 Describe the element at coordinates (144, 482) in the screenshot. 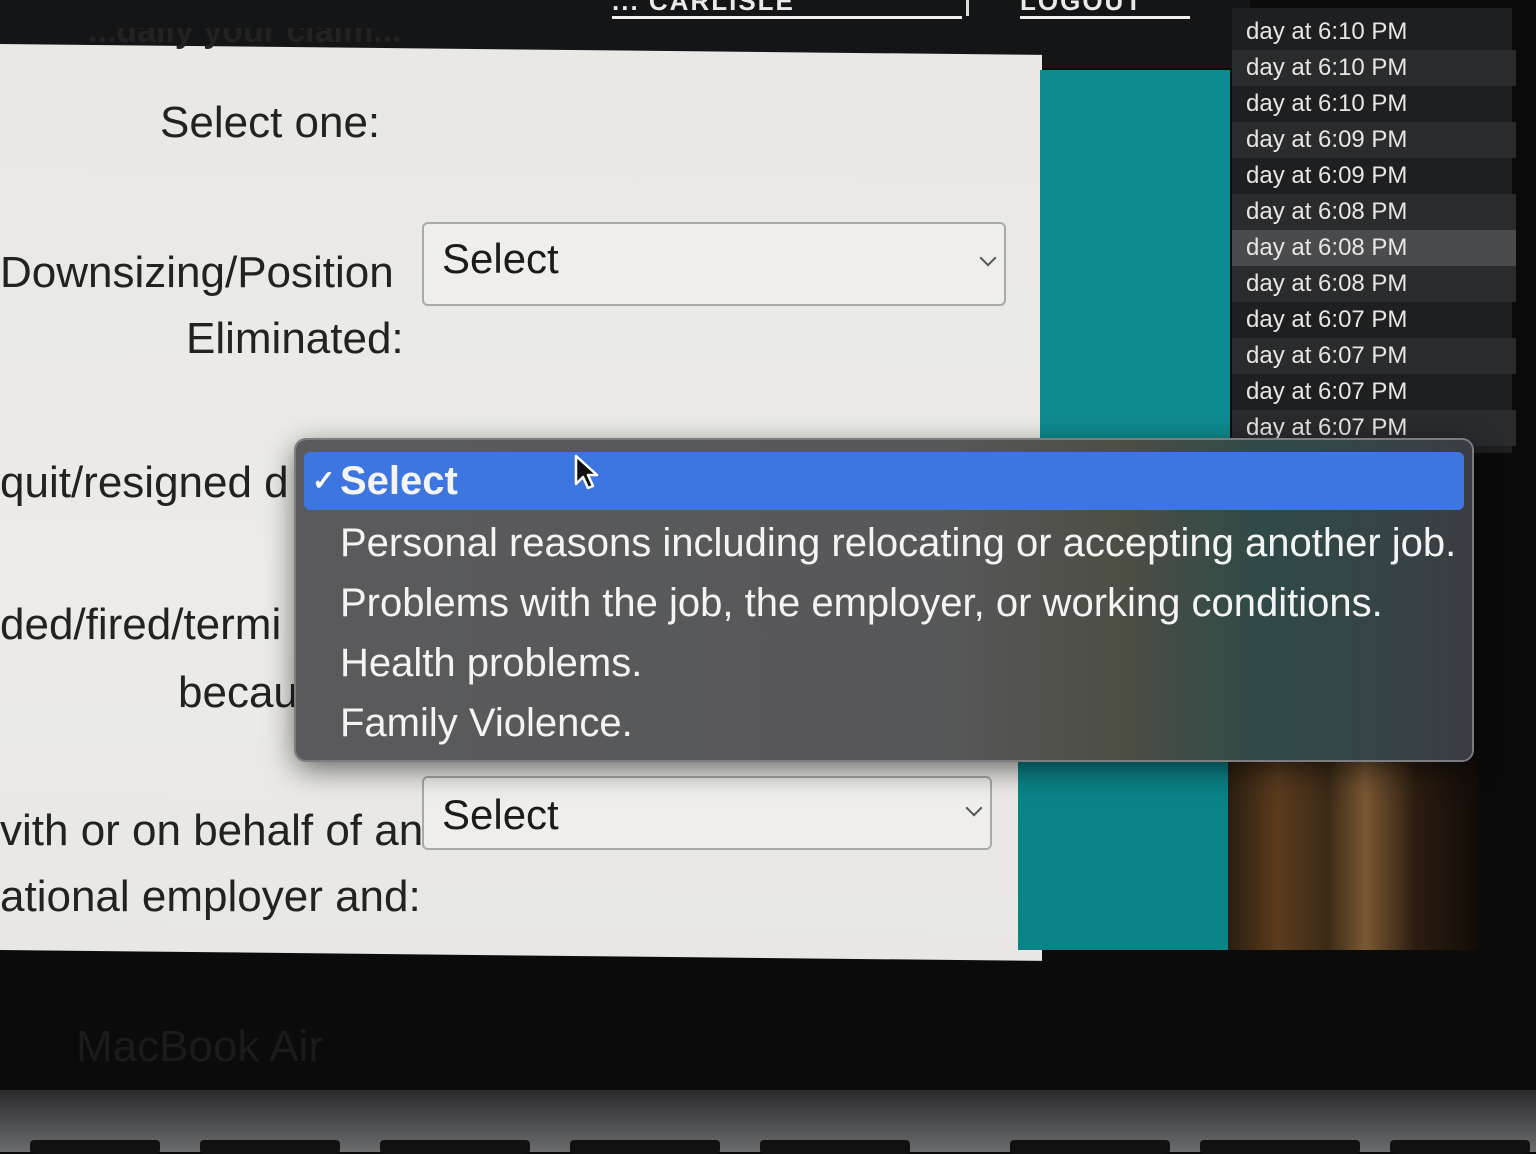

I see `quit-resigned-label: quit/resigned d` at that location.